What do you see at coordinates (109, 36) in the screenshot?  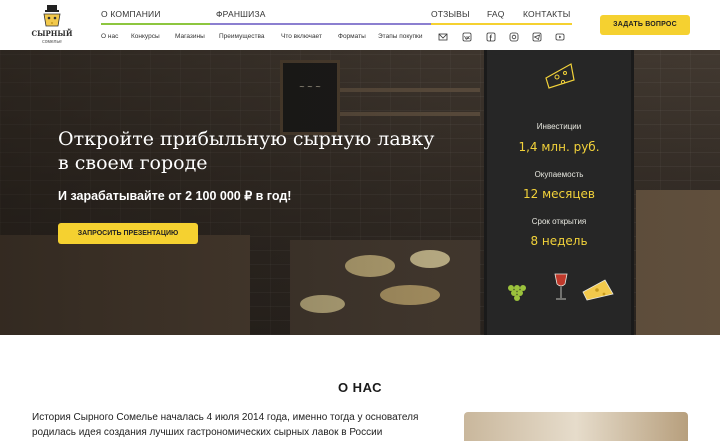 I see `subnav-about: О нас` at bounding box center [109, 36].